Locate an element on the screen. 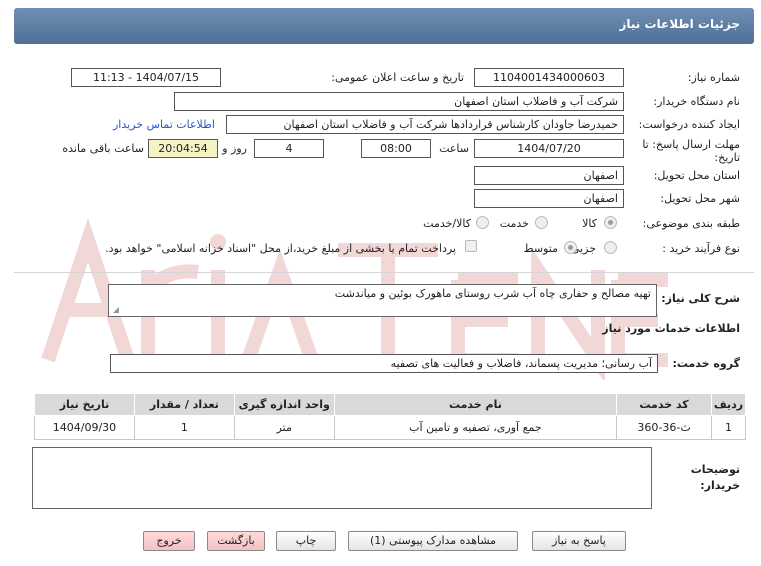  need-number-label: شماره نیاز: is located at coordinates (713, 77).